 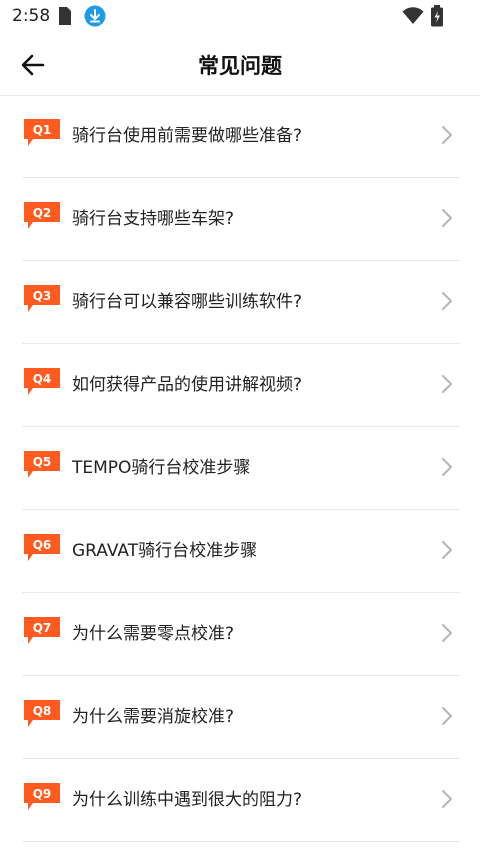 What do you see at coordinates (241, 634) in the screenshot?
I see `faq-item-q7: Q7 为什么需要零点校准?` at bounding box center [241, 634].